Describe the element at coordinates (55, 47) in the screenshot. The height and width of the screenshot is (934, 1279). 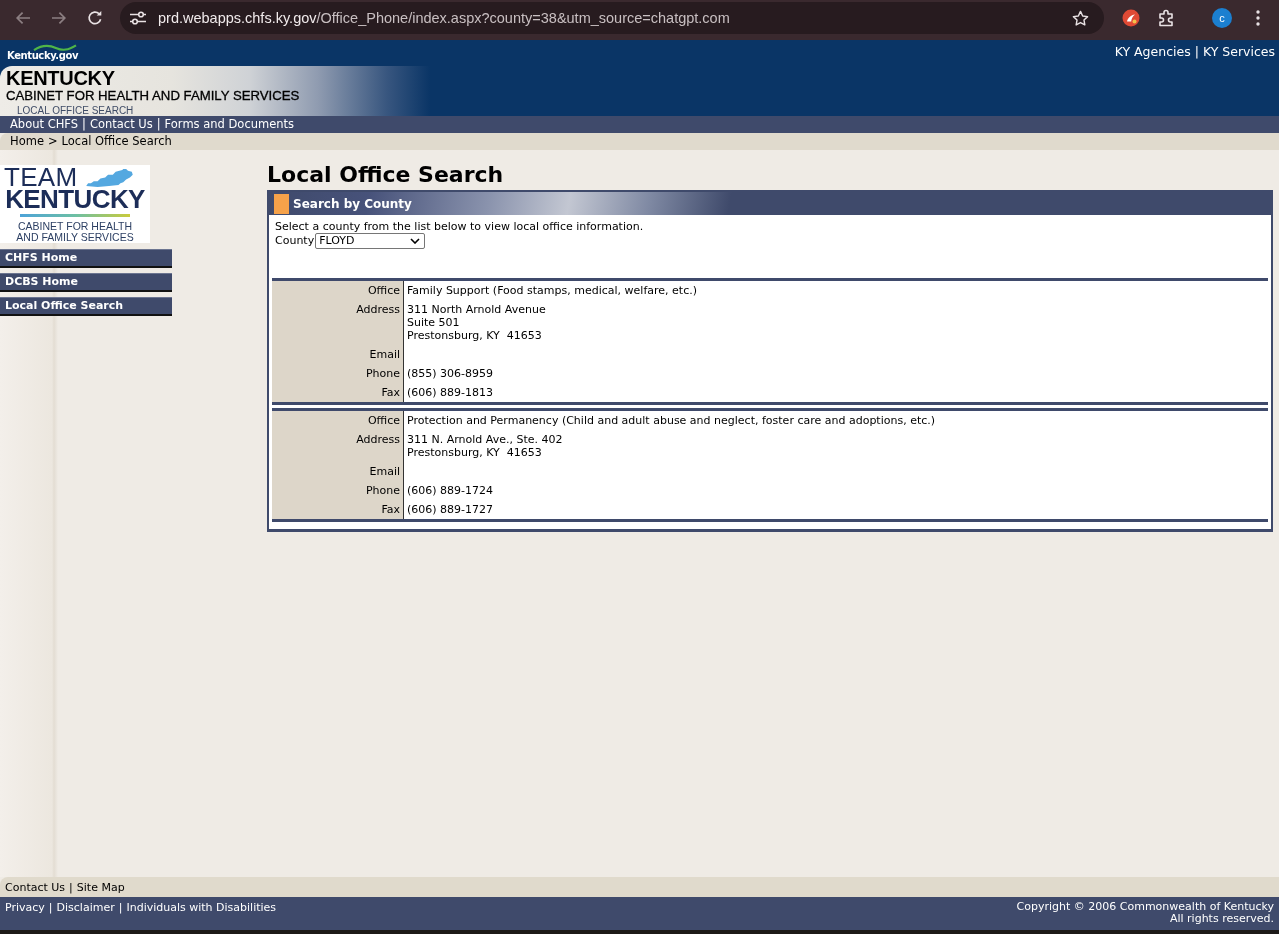
I see `swoosh-icon` at that location.